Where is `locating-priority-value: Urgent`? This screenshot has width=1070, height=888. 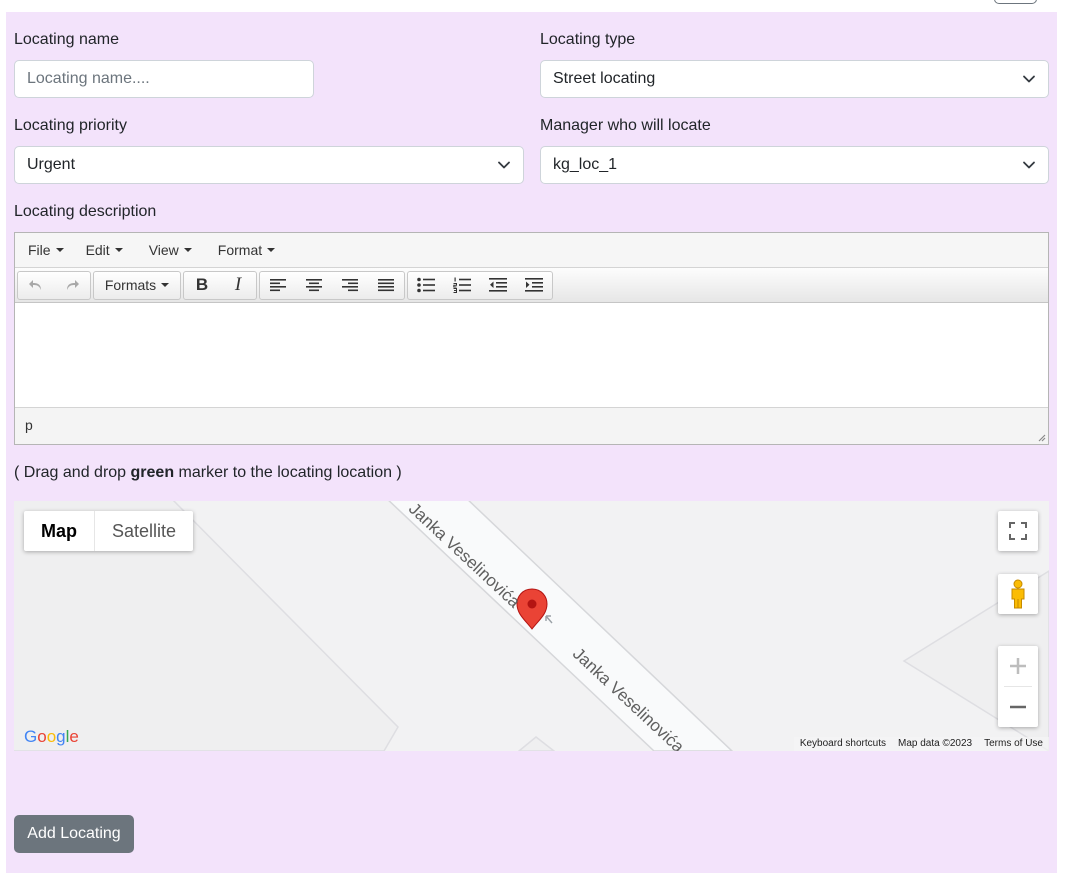 locating-priority-value: Urgent is located at coordinates (51, 164).